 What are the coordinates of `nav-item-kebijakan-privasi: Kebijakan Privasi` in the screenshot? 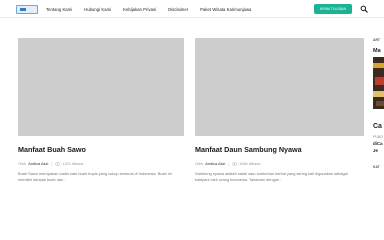 It's located at (139, 9).